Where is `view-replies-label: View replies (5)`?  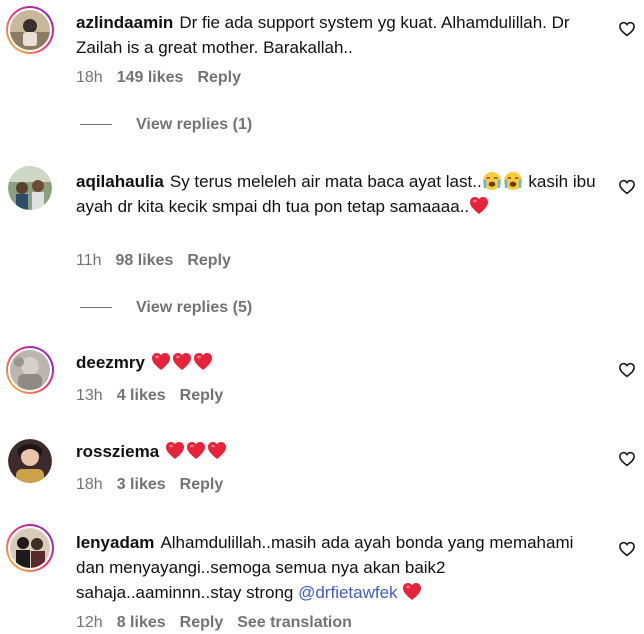 view-replies-label: View replies (5) is located at coordinates (194, 307).